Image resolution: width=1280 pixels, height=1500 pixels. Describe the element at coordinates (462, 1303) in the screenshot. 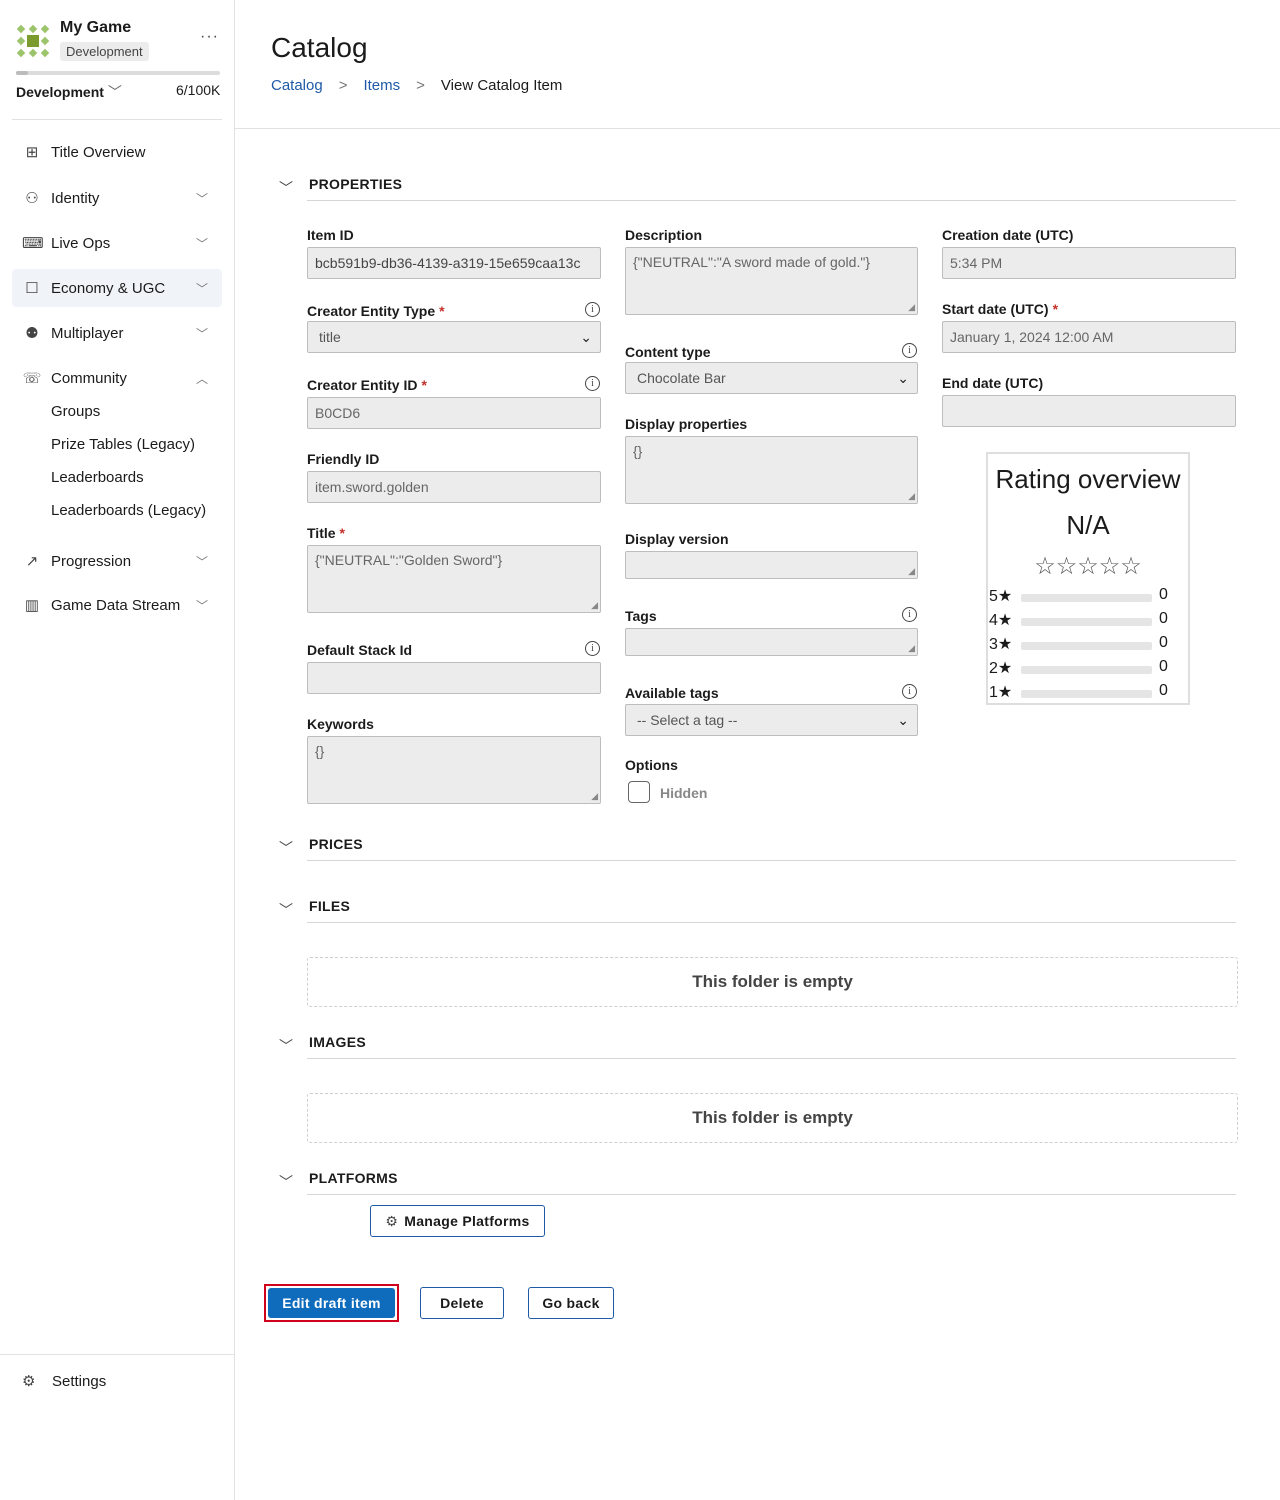

I see `delete-button: Delete` at that location.